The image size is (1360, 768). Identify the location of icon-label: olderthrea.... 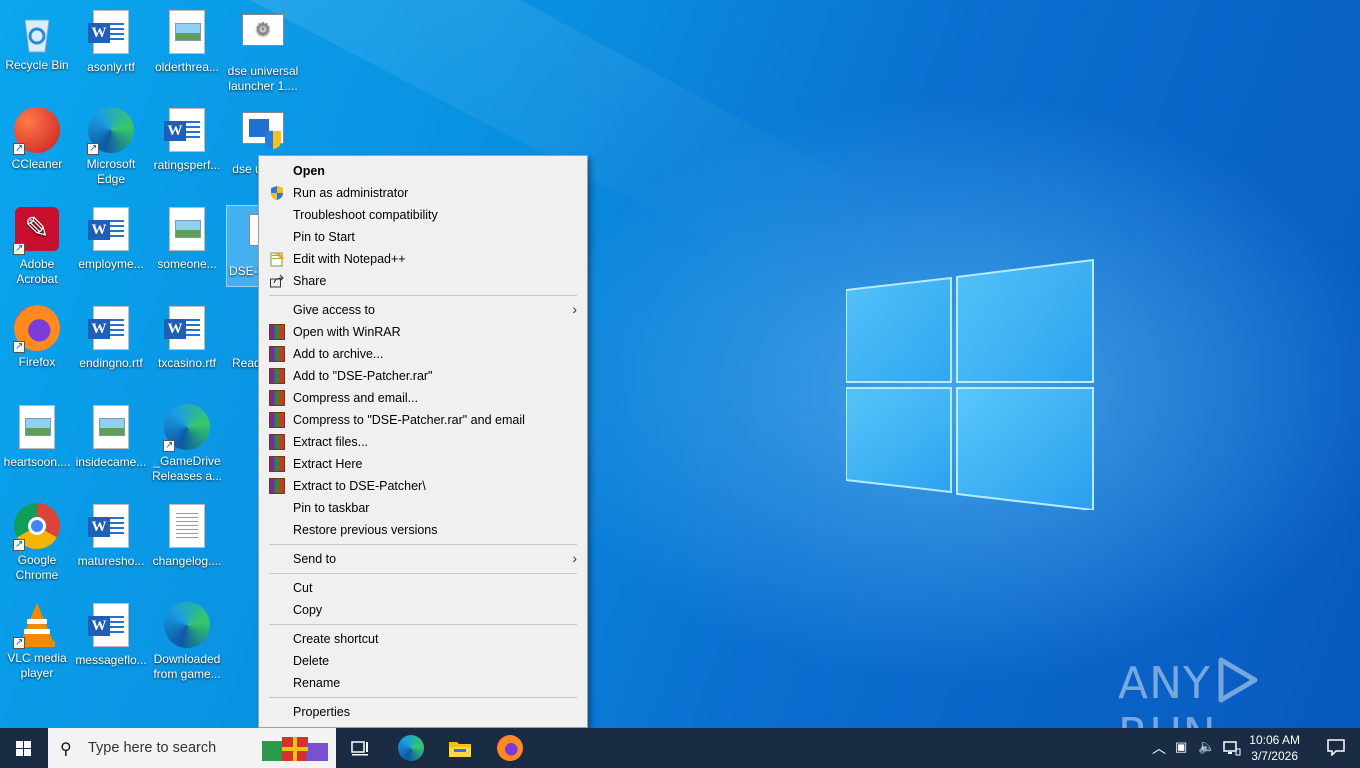
(187, 67).